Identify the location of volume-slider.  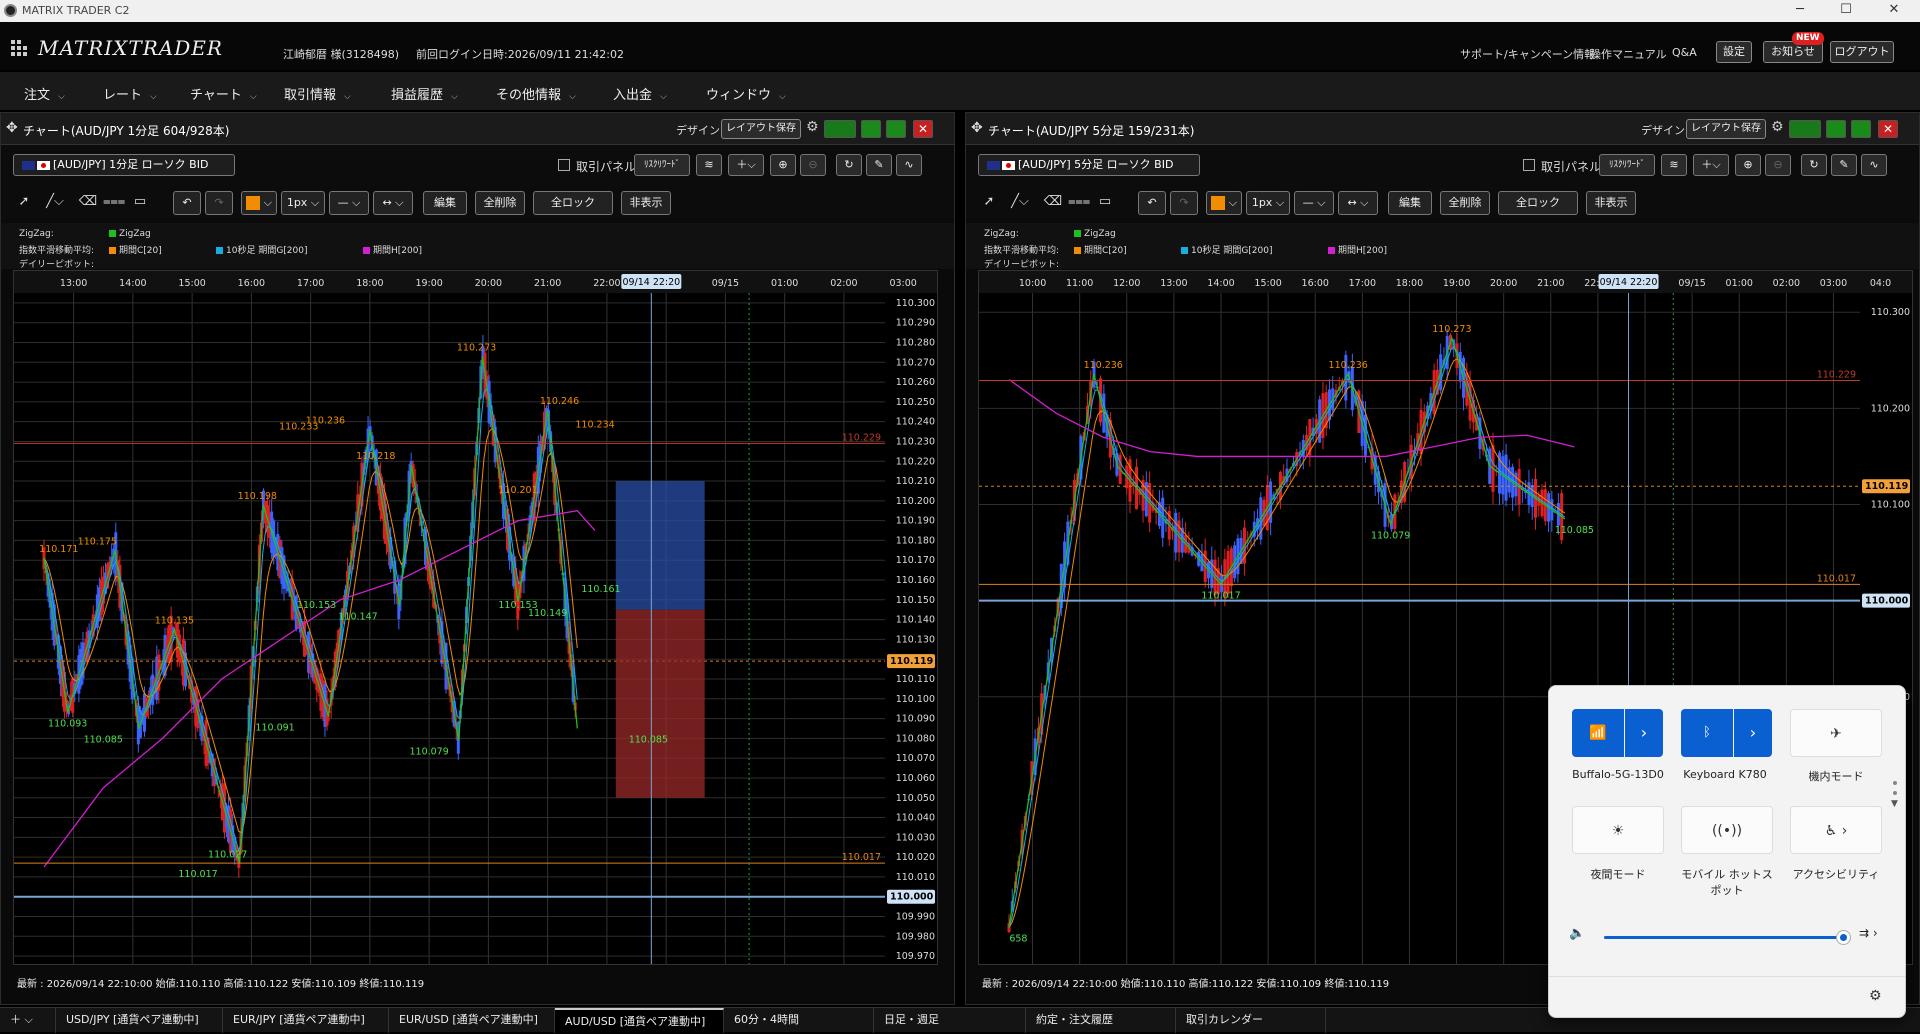
(1727, 937).